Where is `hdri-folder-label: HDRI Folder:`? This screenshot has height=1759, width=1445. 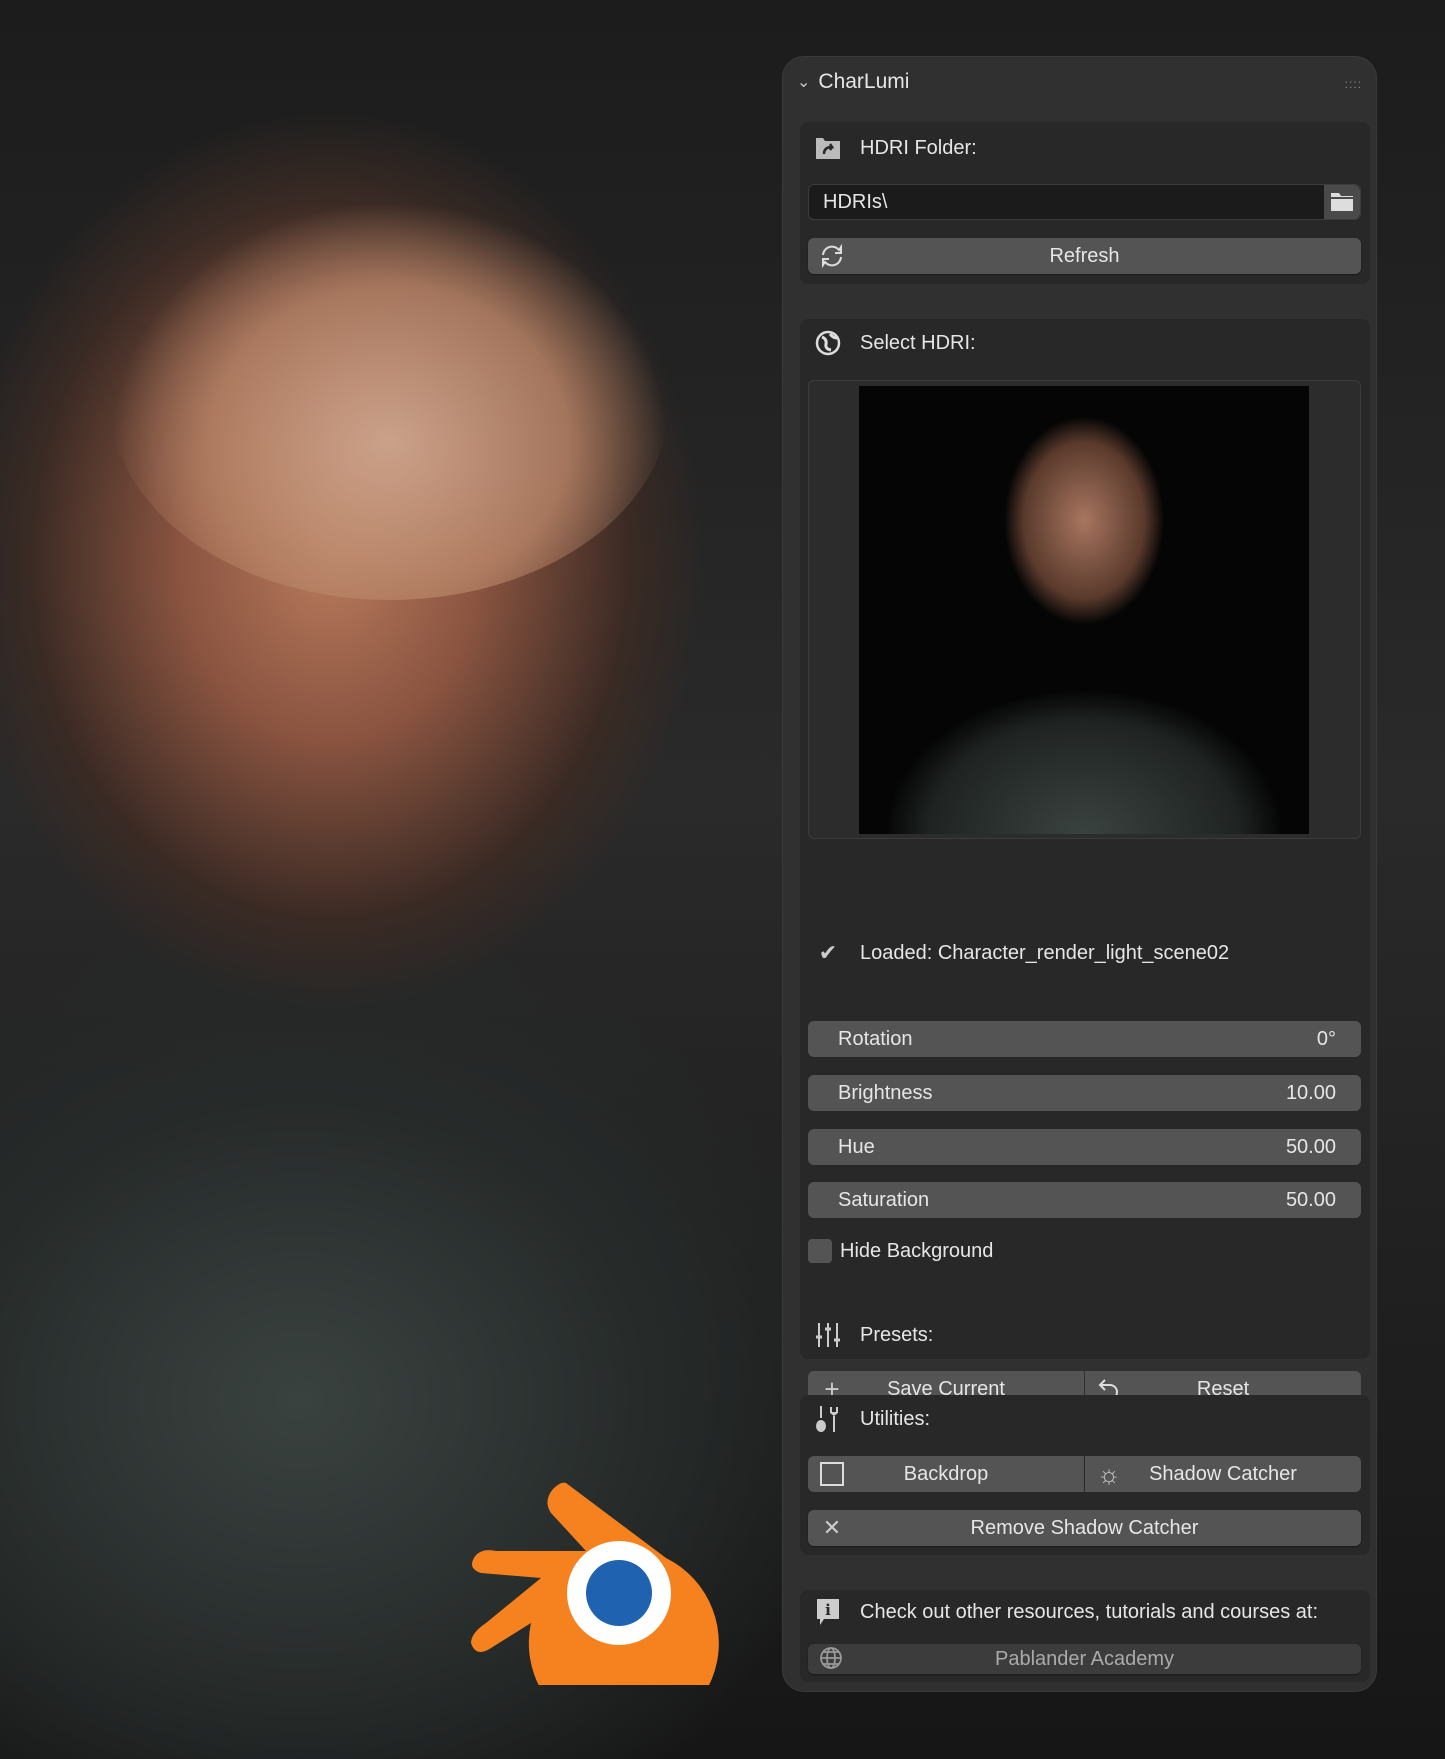 hdri-folder-label: HDRI Folder: is located at coordinates (918, 147).